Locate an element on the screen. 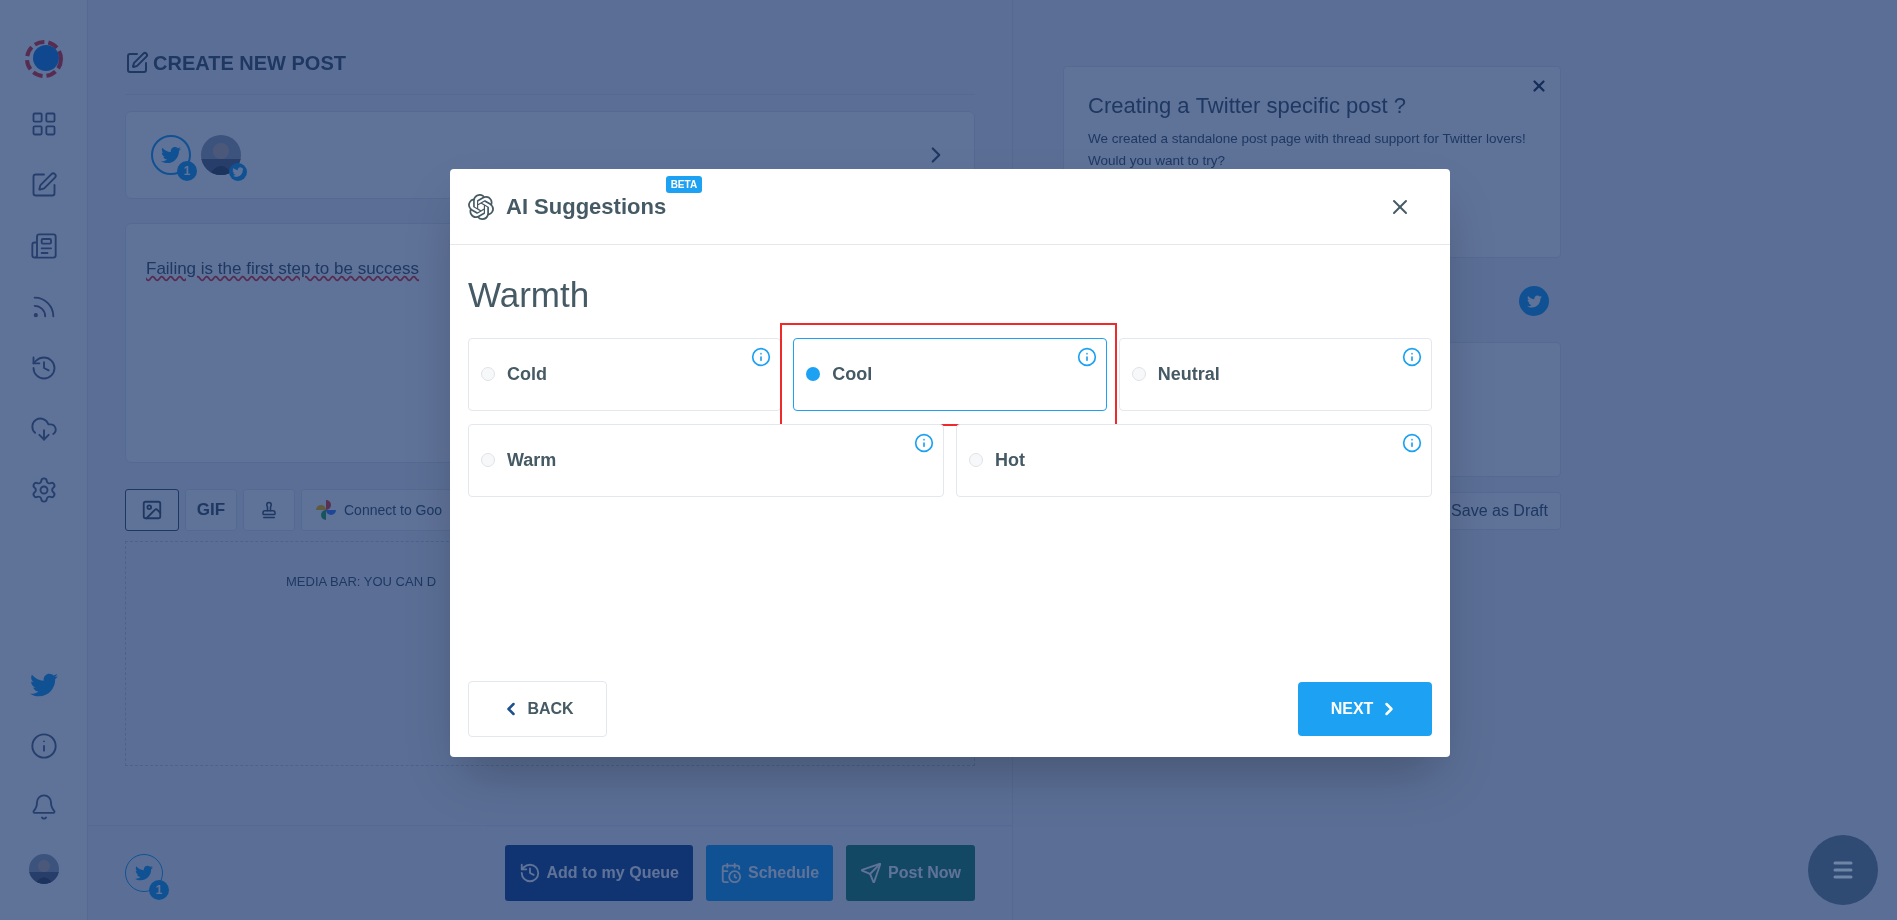 The height and width of the screenshot is (920, 1897). image-icon is located at coordinates (152, 510).